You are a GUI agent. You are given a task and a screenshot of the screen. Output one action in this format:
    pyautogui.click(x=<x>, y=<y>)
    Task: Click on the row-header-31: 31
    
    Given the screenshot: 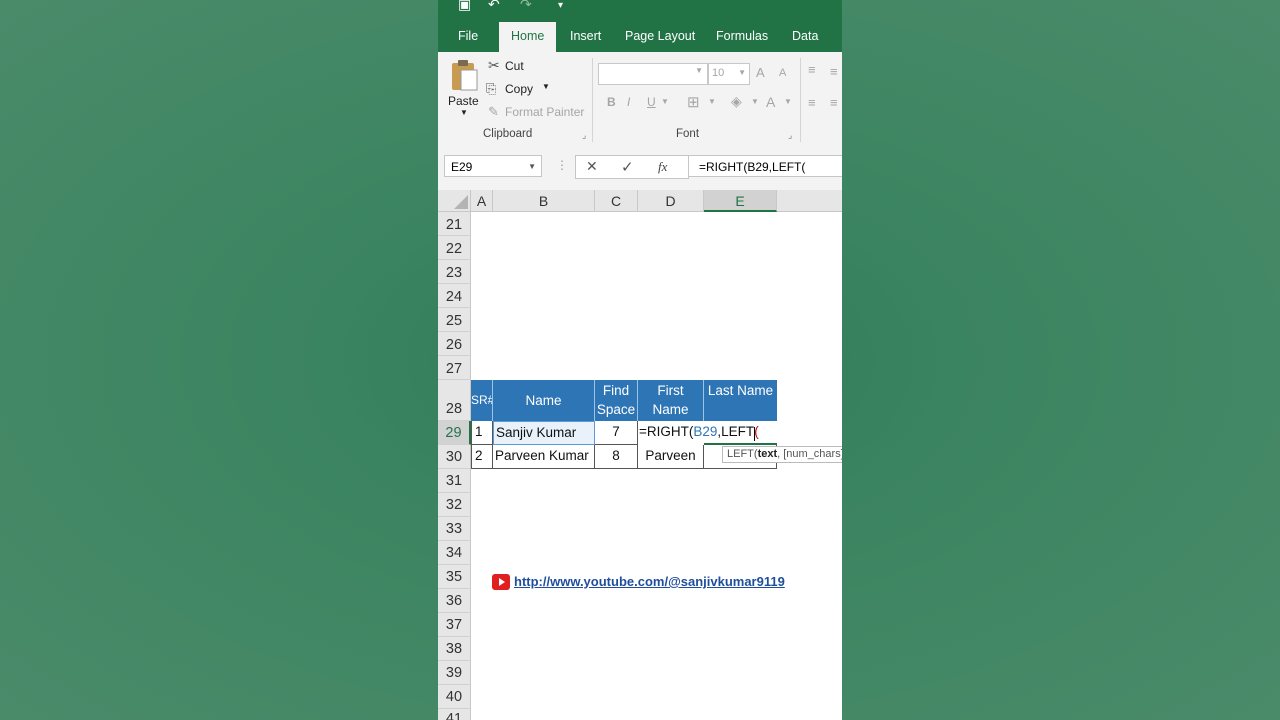 What is the action you would take?
    pyautogui.click(x=454, y=481)
    